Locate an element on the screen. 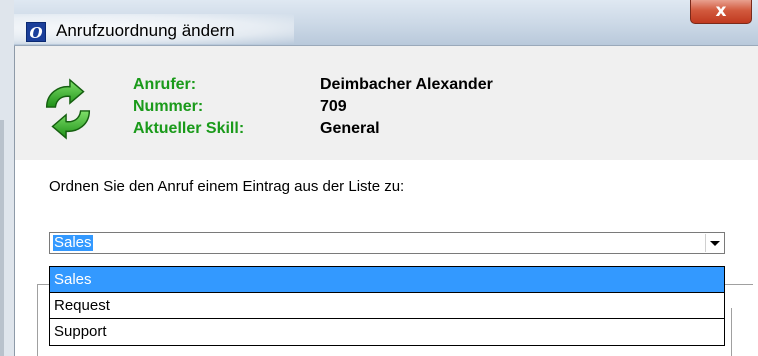 Image resolution: width=758 pixels, height=356 pixels. info-labels: Anrufer: Nummer: Aktueller Skill: is located at coordinates (188, 107).